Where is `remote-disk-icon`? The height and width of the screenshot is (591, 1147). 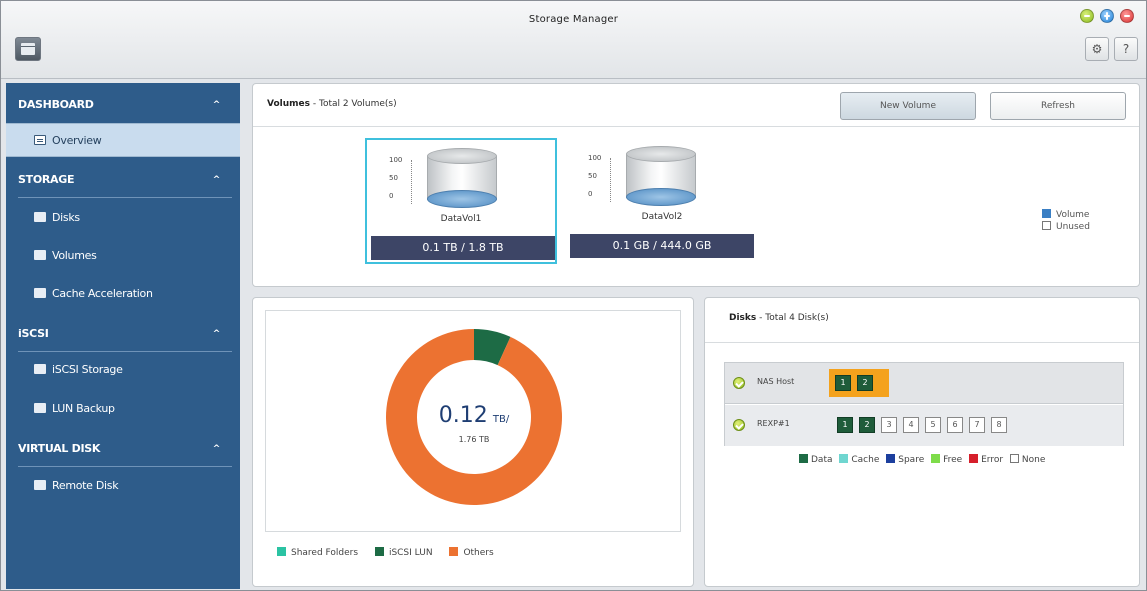 remote-disk-icon is located at coordinates (40, 485).